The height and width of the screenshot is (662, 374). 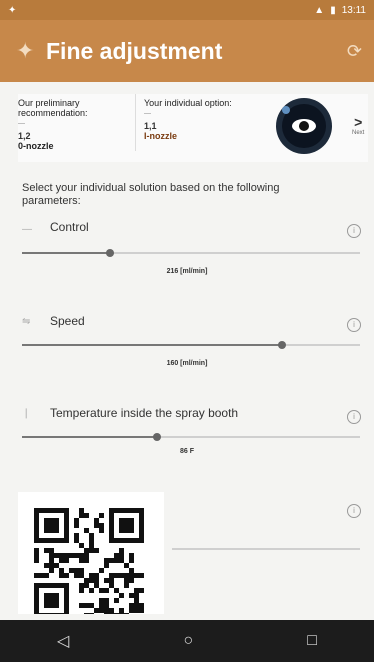 What do you see at coordinates (27, 229) in the screenshot?
I see `control-icon: —` at bounding box center [27, 229].